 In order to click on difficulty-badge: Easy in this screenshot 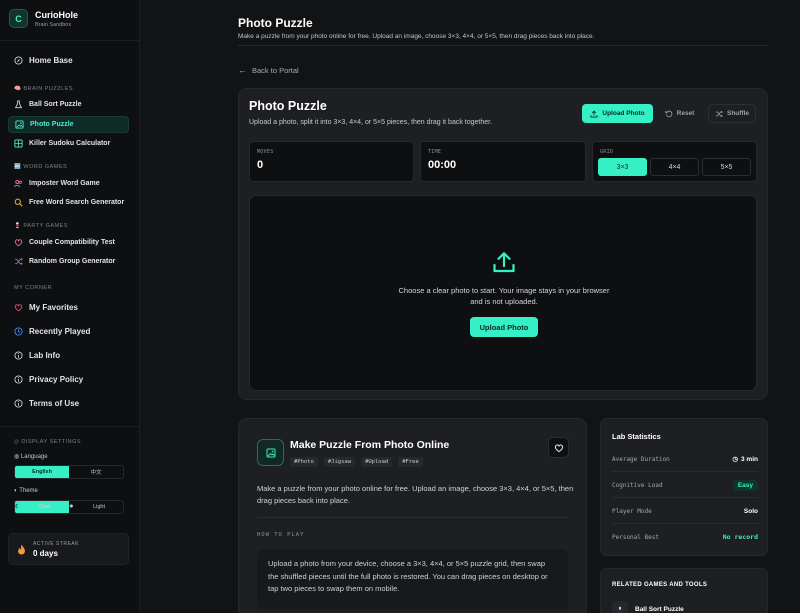, I will do `click(745, 485)`.